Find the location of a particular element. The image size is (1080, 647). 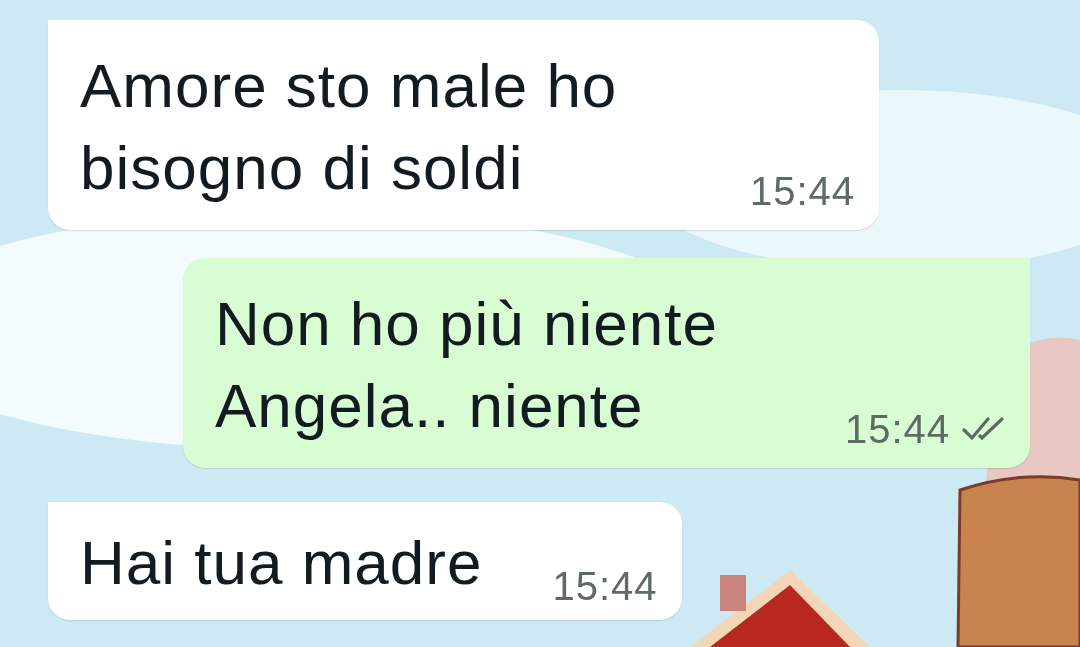

message-text: Hai tua madre is located at coordinates (281, 563).